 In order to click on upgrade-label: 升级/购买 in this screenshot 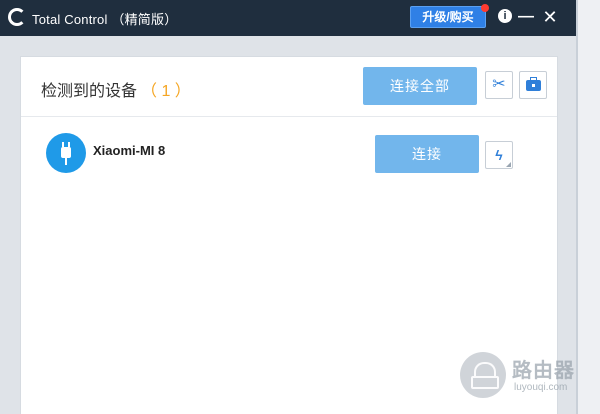, I will do `click(448, 17)`.